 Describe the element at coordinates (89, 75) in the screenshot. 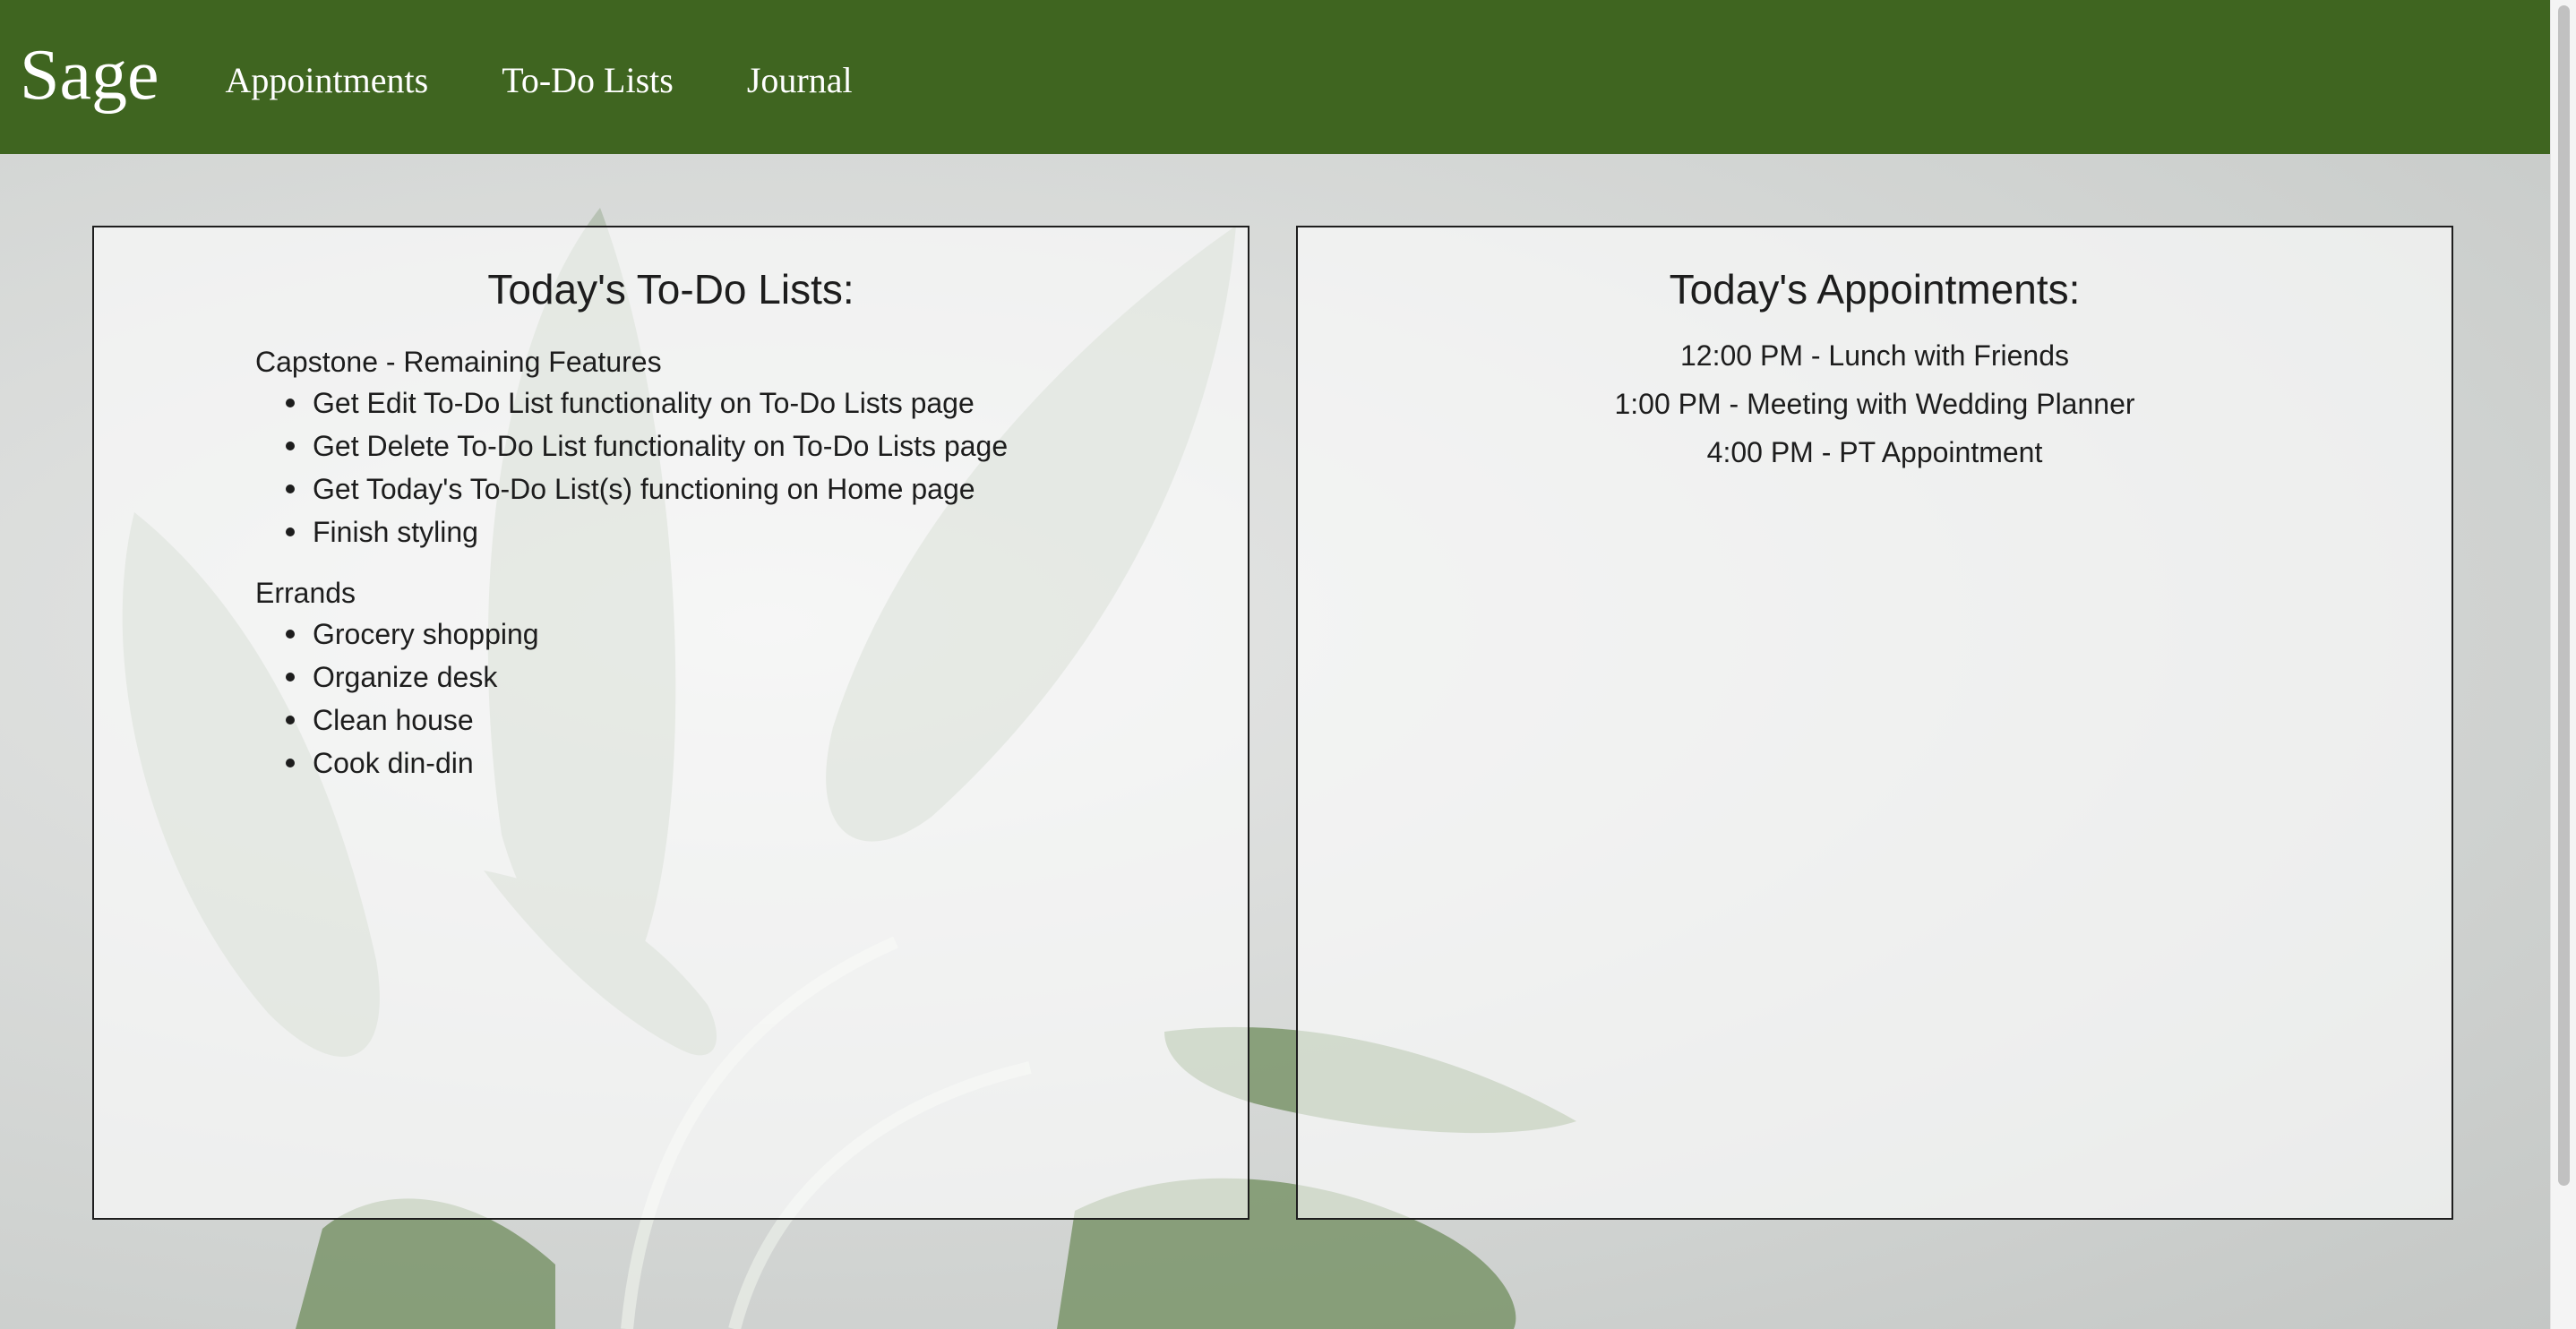

I see `brand-logo: Sage` at that location.